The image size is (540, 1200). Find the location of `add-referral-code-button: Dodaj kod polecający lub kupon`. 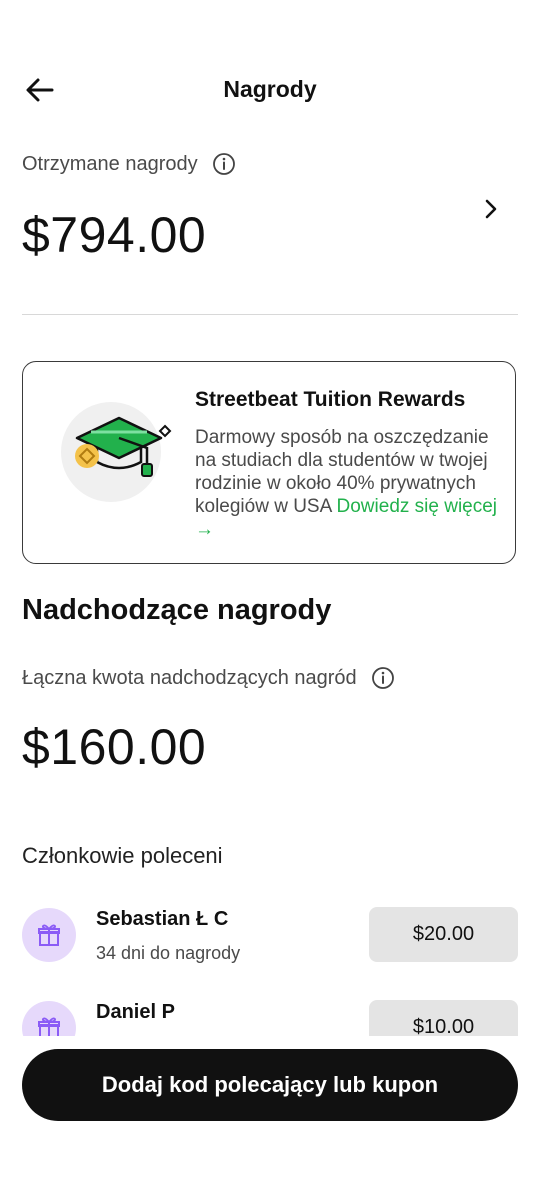

add-referral-code-button: Dodaj kod polecający lub kupon is located at coordinates (270, 1085).